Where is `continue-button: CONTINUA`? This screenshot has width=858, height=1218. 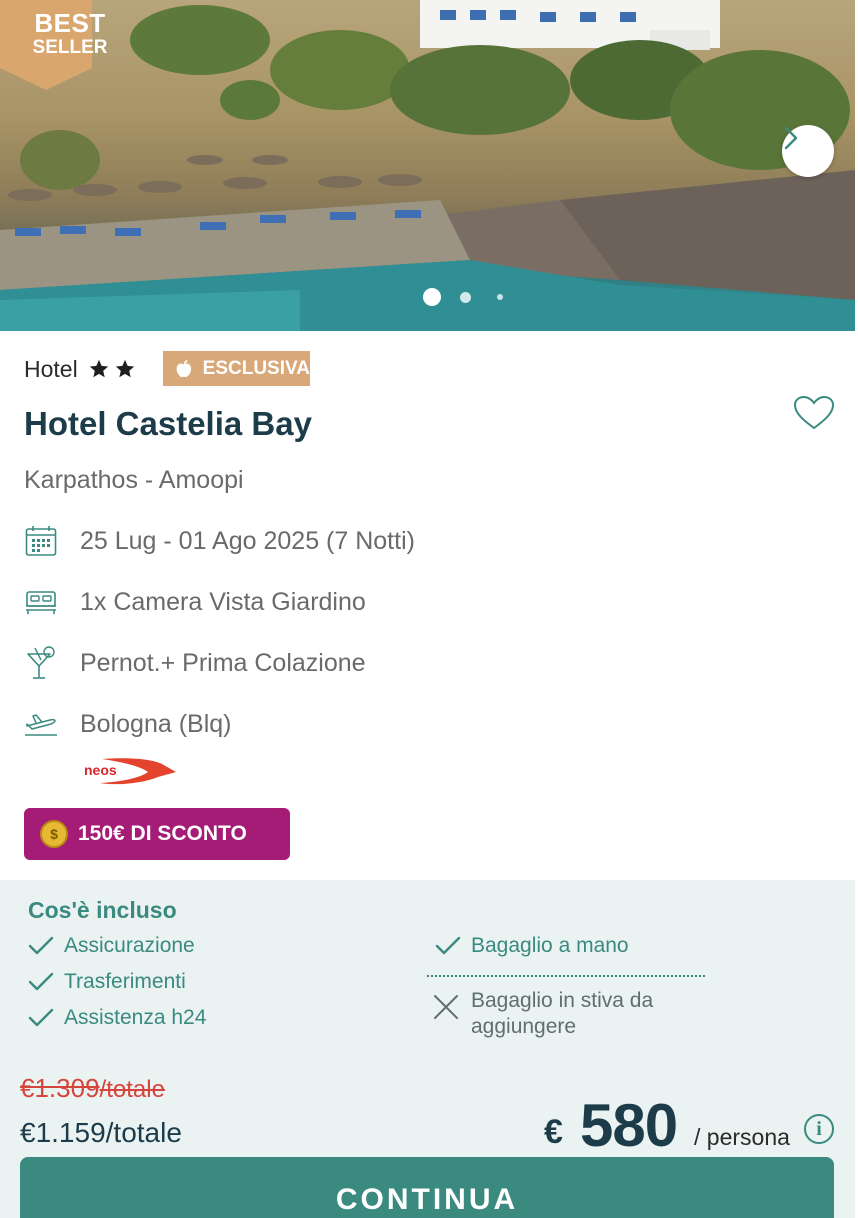
continue-button: CONTINUA is located at coordinates (427, 1187).